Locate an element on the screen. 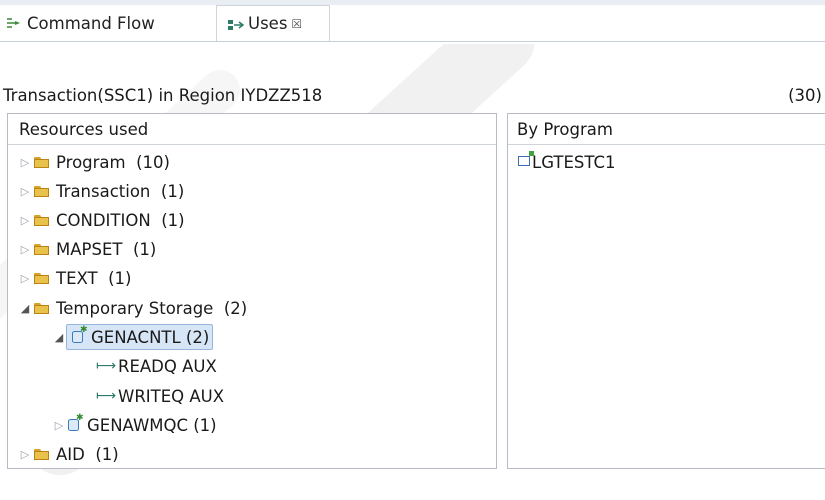 The width and height of the screenshot is (825, 500). uses-icon is located at coordinates (236, 24).